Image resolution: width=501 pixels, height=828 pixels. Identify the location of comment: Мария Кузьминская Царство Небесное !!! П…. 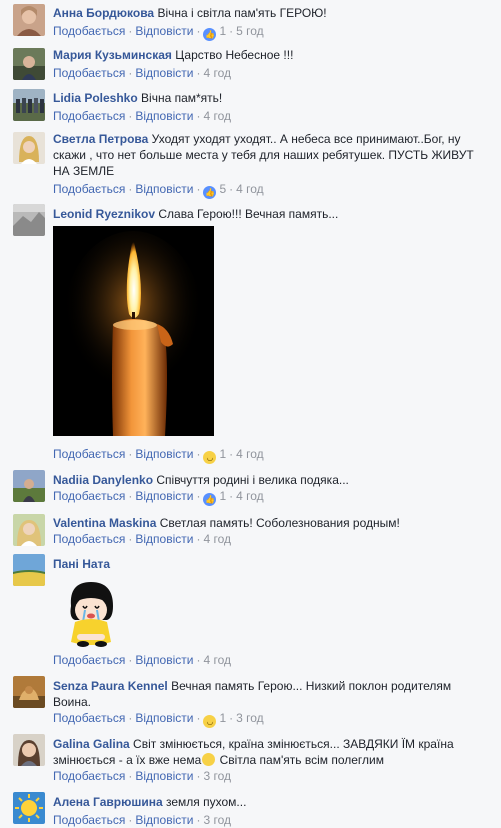
(250, 65).